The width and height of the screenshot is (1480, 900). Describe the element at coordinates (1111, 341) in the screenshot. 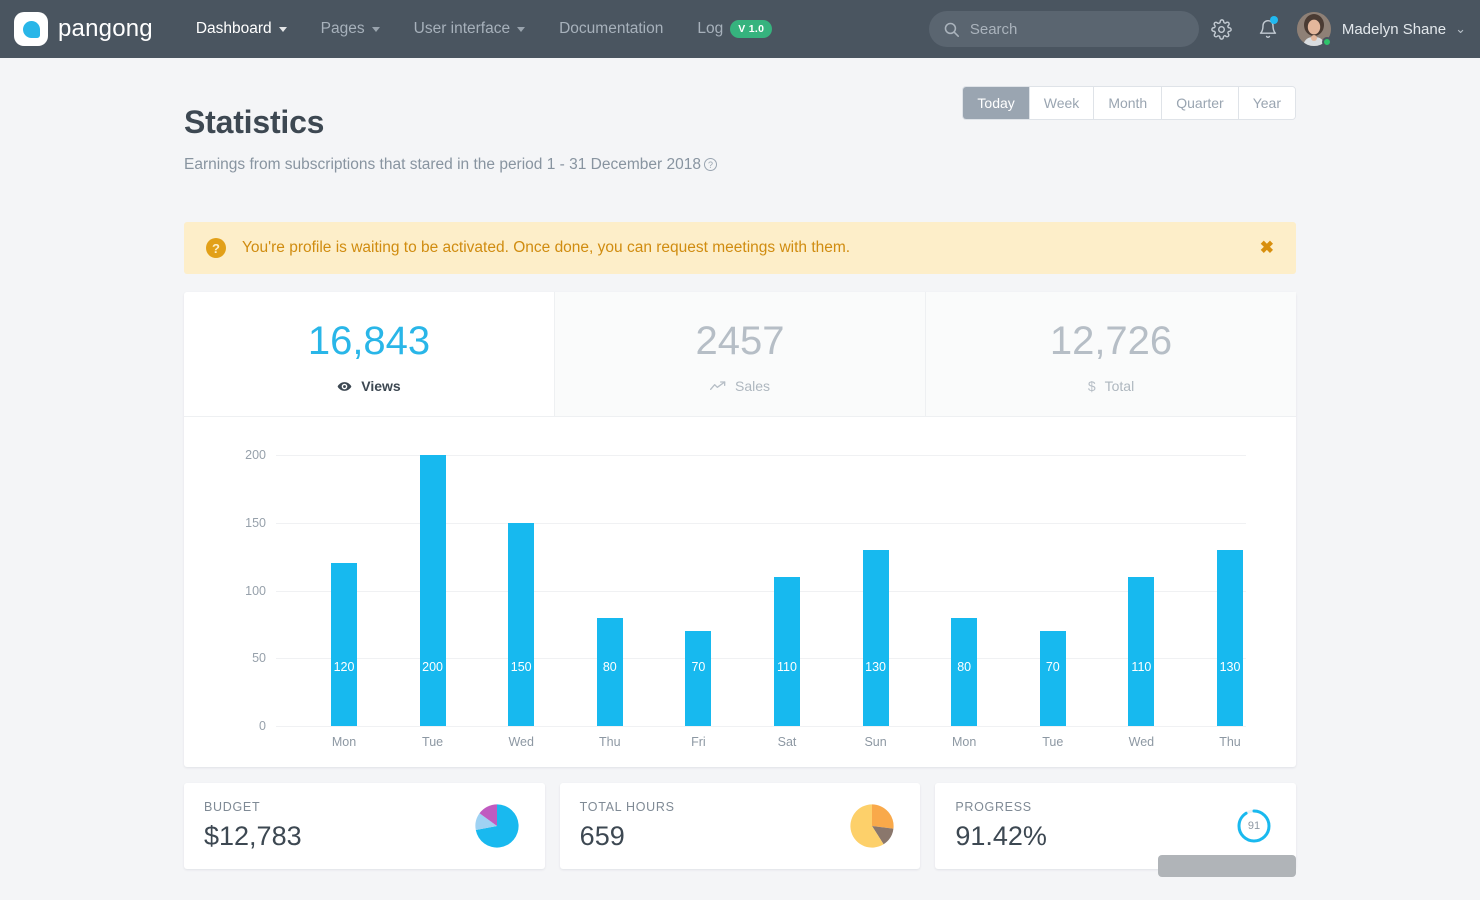

I see `stat-value: 12,726` at that location.